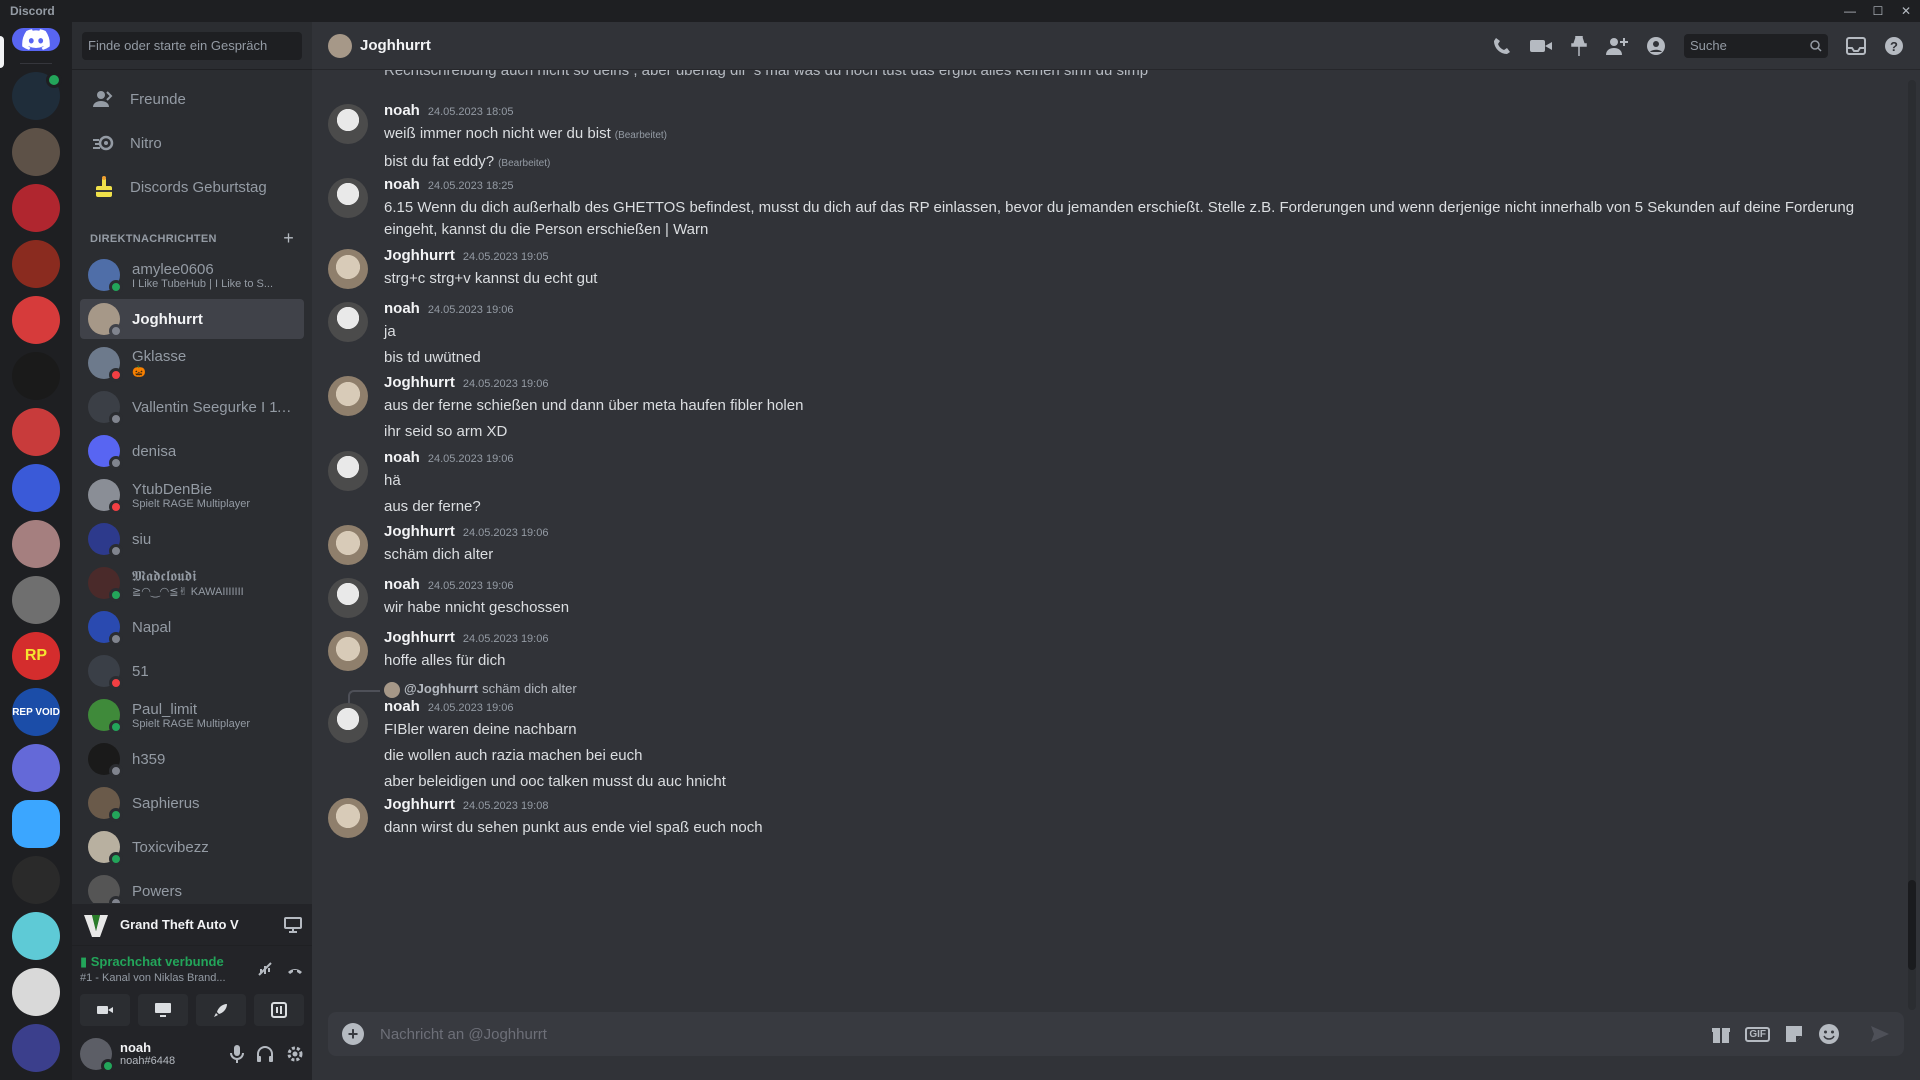 This screenshot has width=1920, height=1080. What do you see at coordinates (1794, 1034) in the screenshot?
I see `sticker-icon` at bounding box center [1794, 1034].